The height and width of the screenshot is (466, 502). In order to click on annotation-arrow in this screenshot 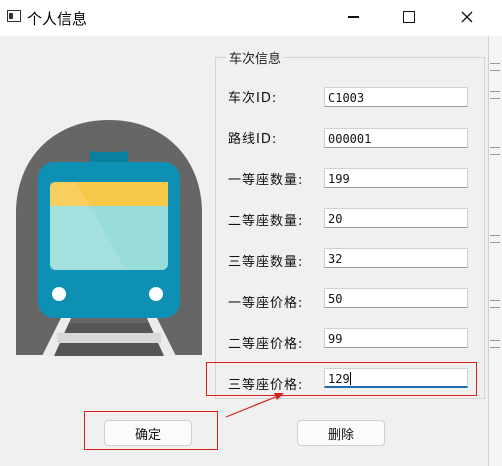, I will do `click(254, 405)`.